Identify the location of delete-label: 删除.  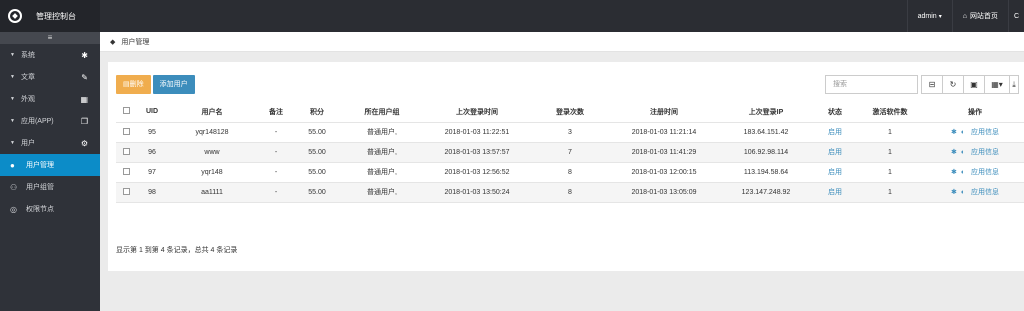
(136, 84).